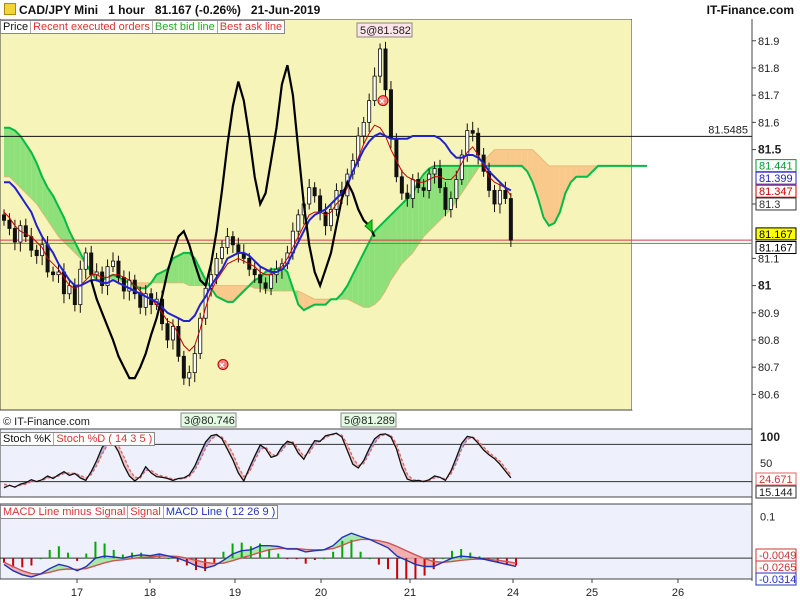 The image size is (800, 600). What do you see at coordinates (766, 464) in the screenshot?
I see `stochastic-tick-label: 50` at bounding box center [766, 464].